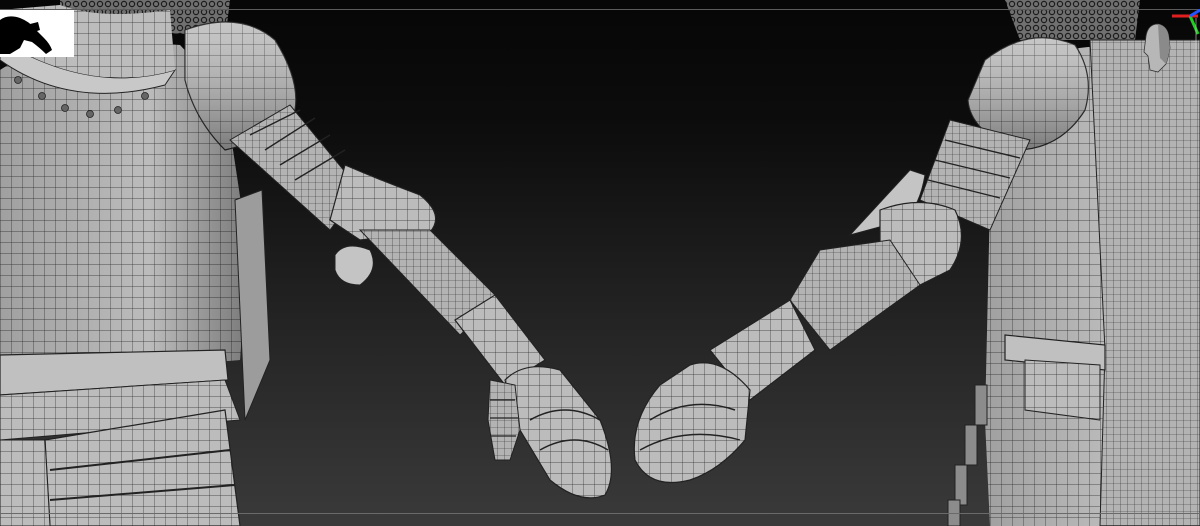  Describe the element at coordinates (600, 513) in the screenshot. I see `viewport-frame-bottom` at that location.